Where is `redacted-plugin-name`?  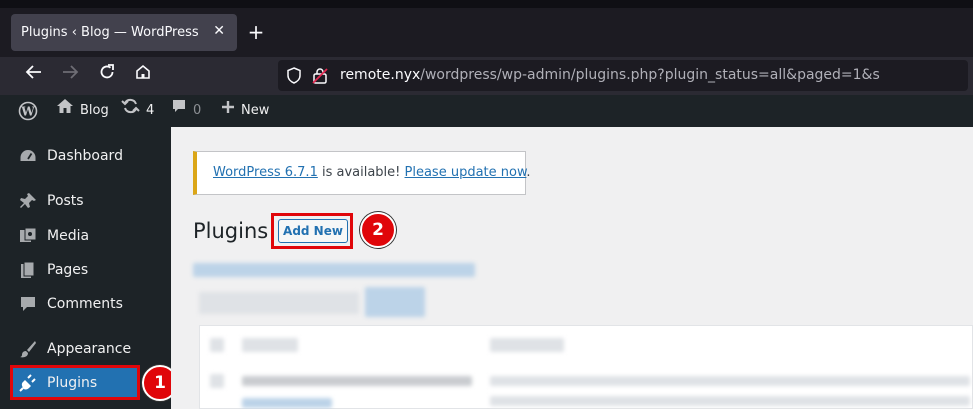
redacted-plugin-name is located at coordinates (357, 381).